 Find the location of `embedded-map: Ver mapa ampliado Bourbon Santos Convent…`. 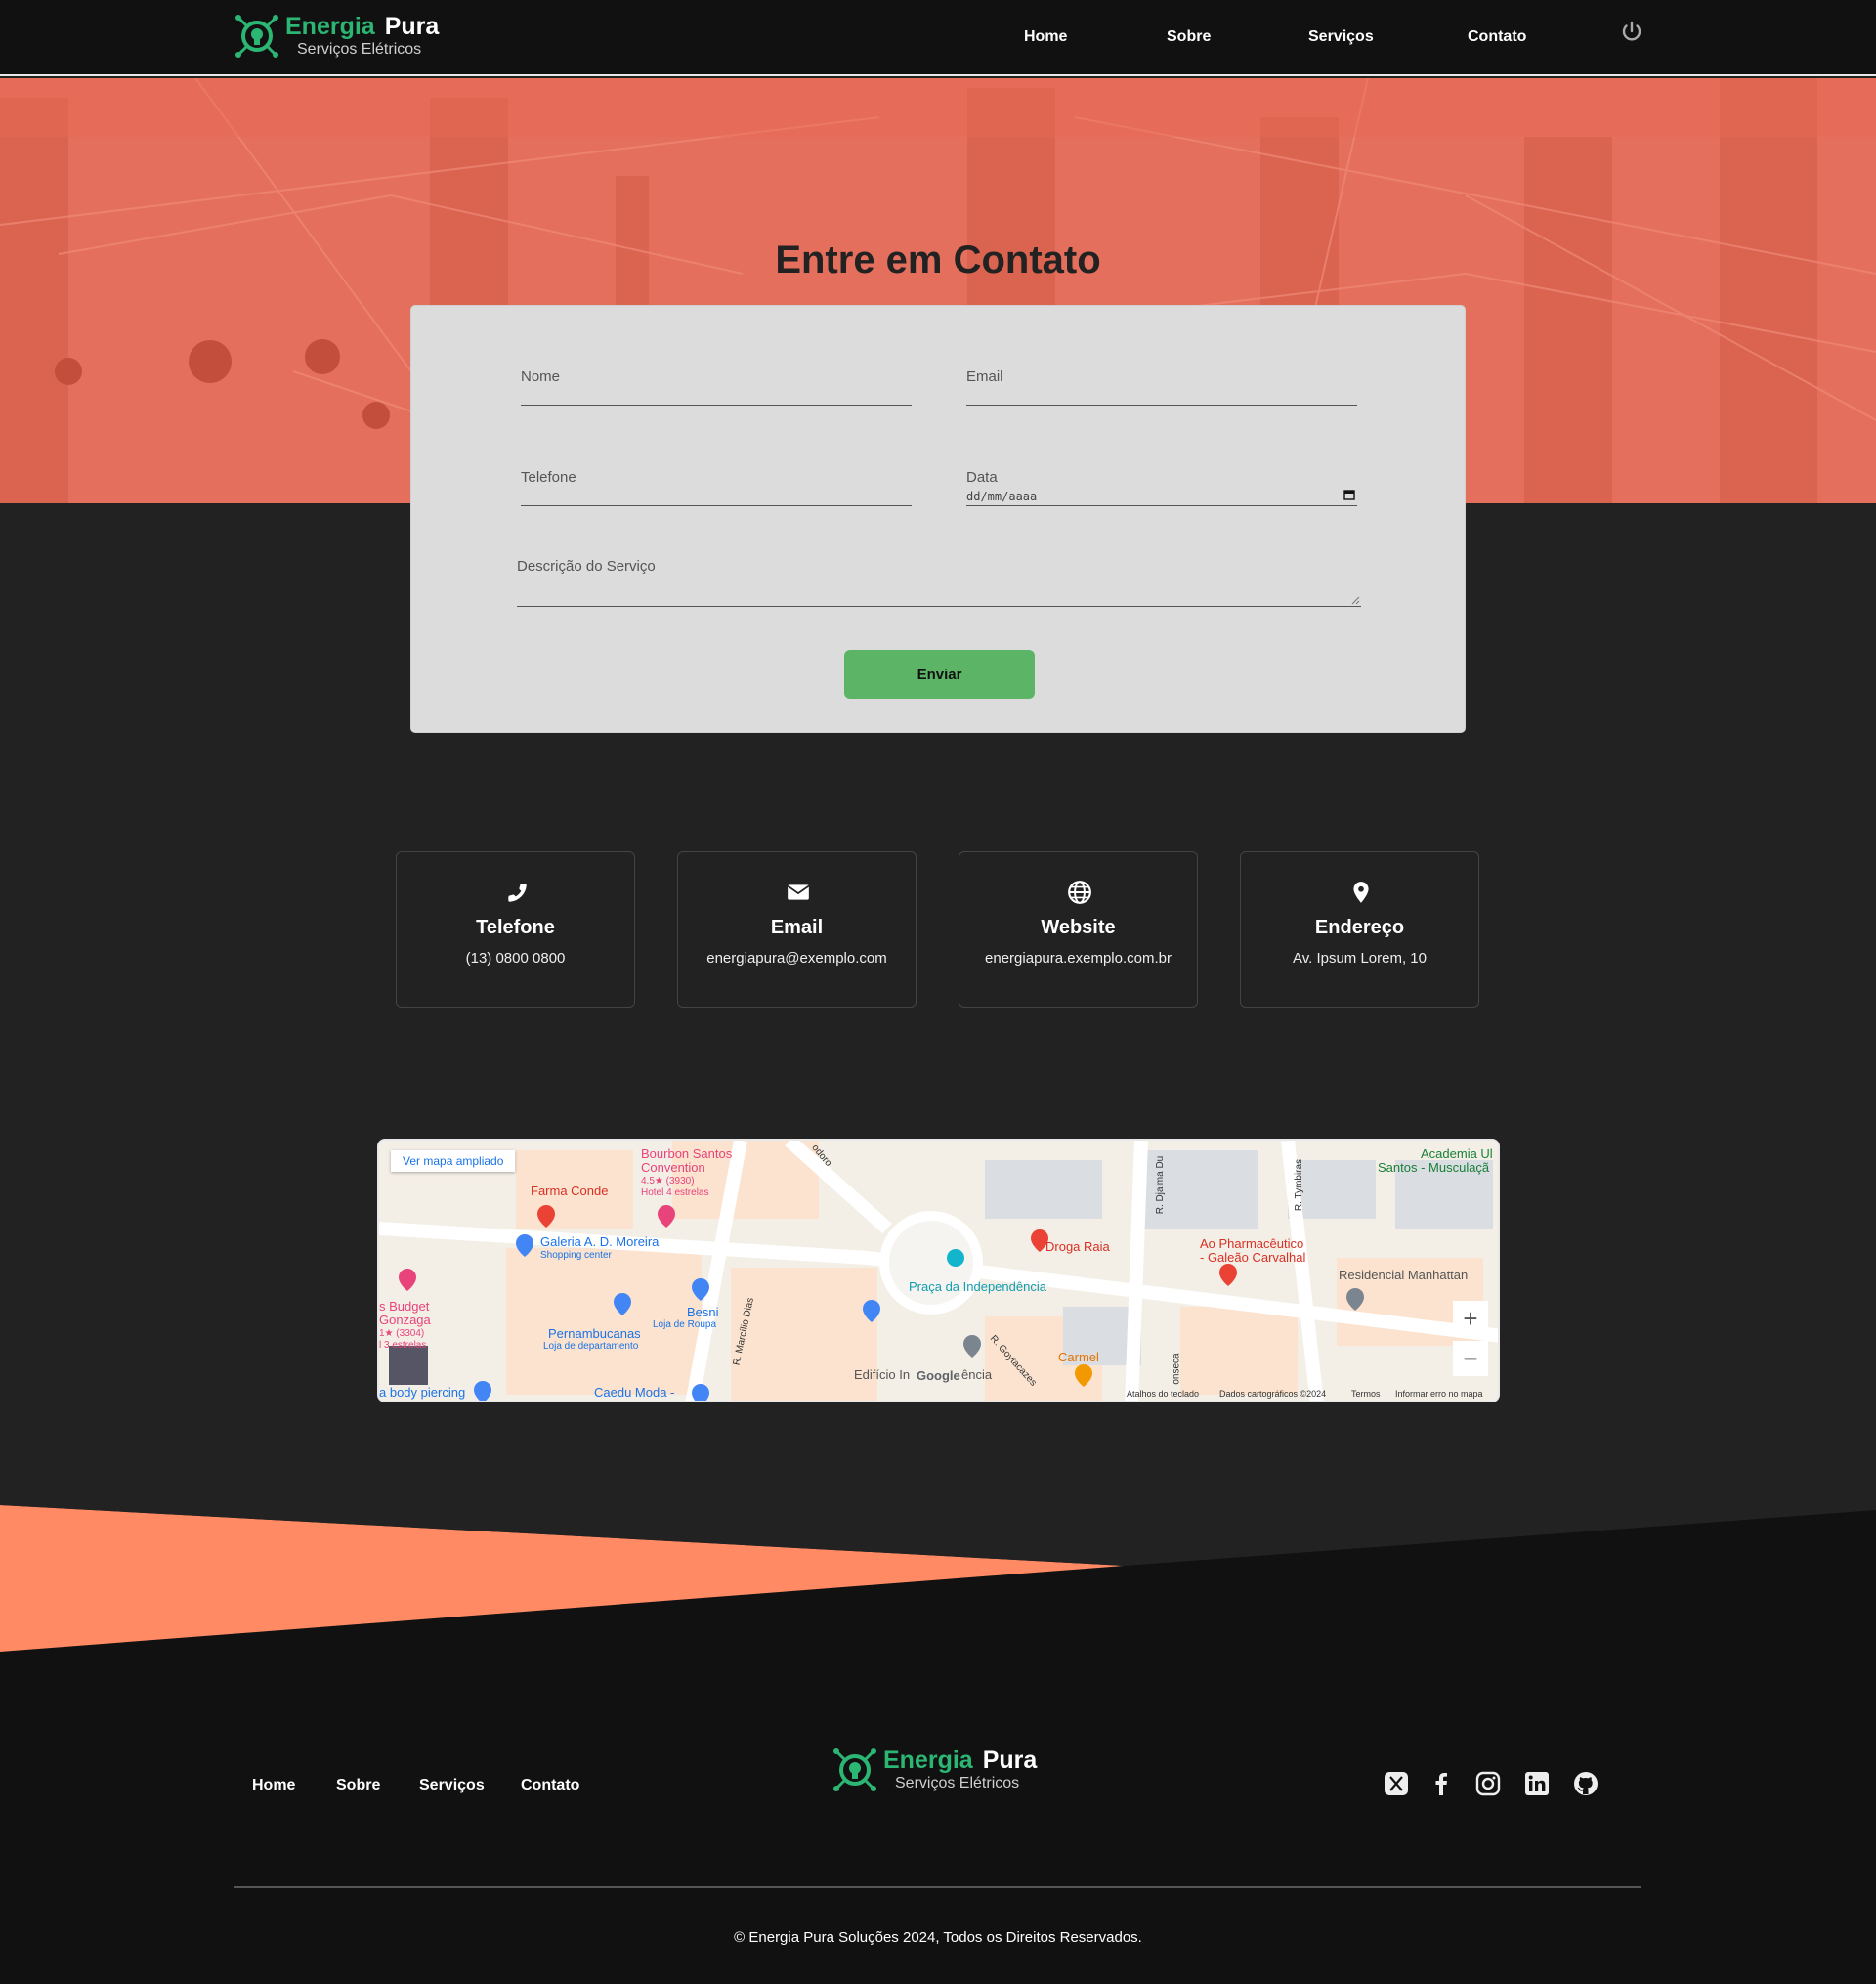

embedded-map: Ver mapa ampliado Bourbon Santos Convent… is located at coordinates (938, 1271).